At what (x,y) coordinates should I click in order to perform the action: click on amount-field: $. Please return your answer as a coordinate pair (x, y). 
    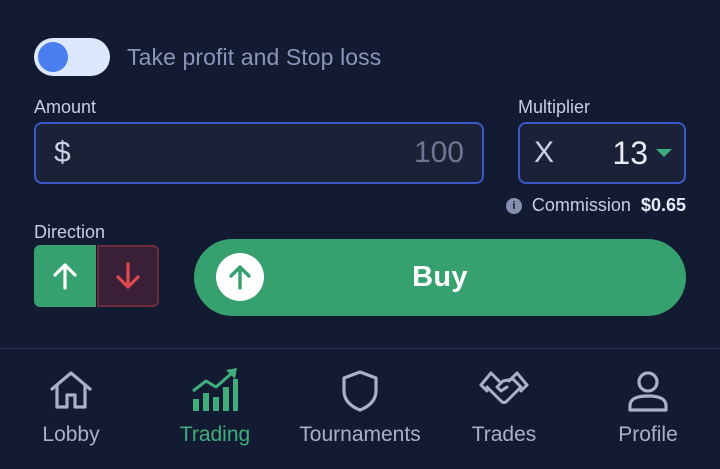
    Looking at the image, I should click on (259, 153).